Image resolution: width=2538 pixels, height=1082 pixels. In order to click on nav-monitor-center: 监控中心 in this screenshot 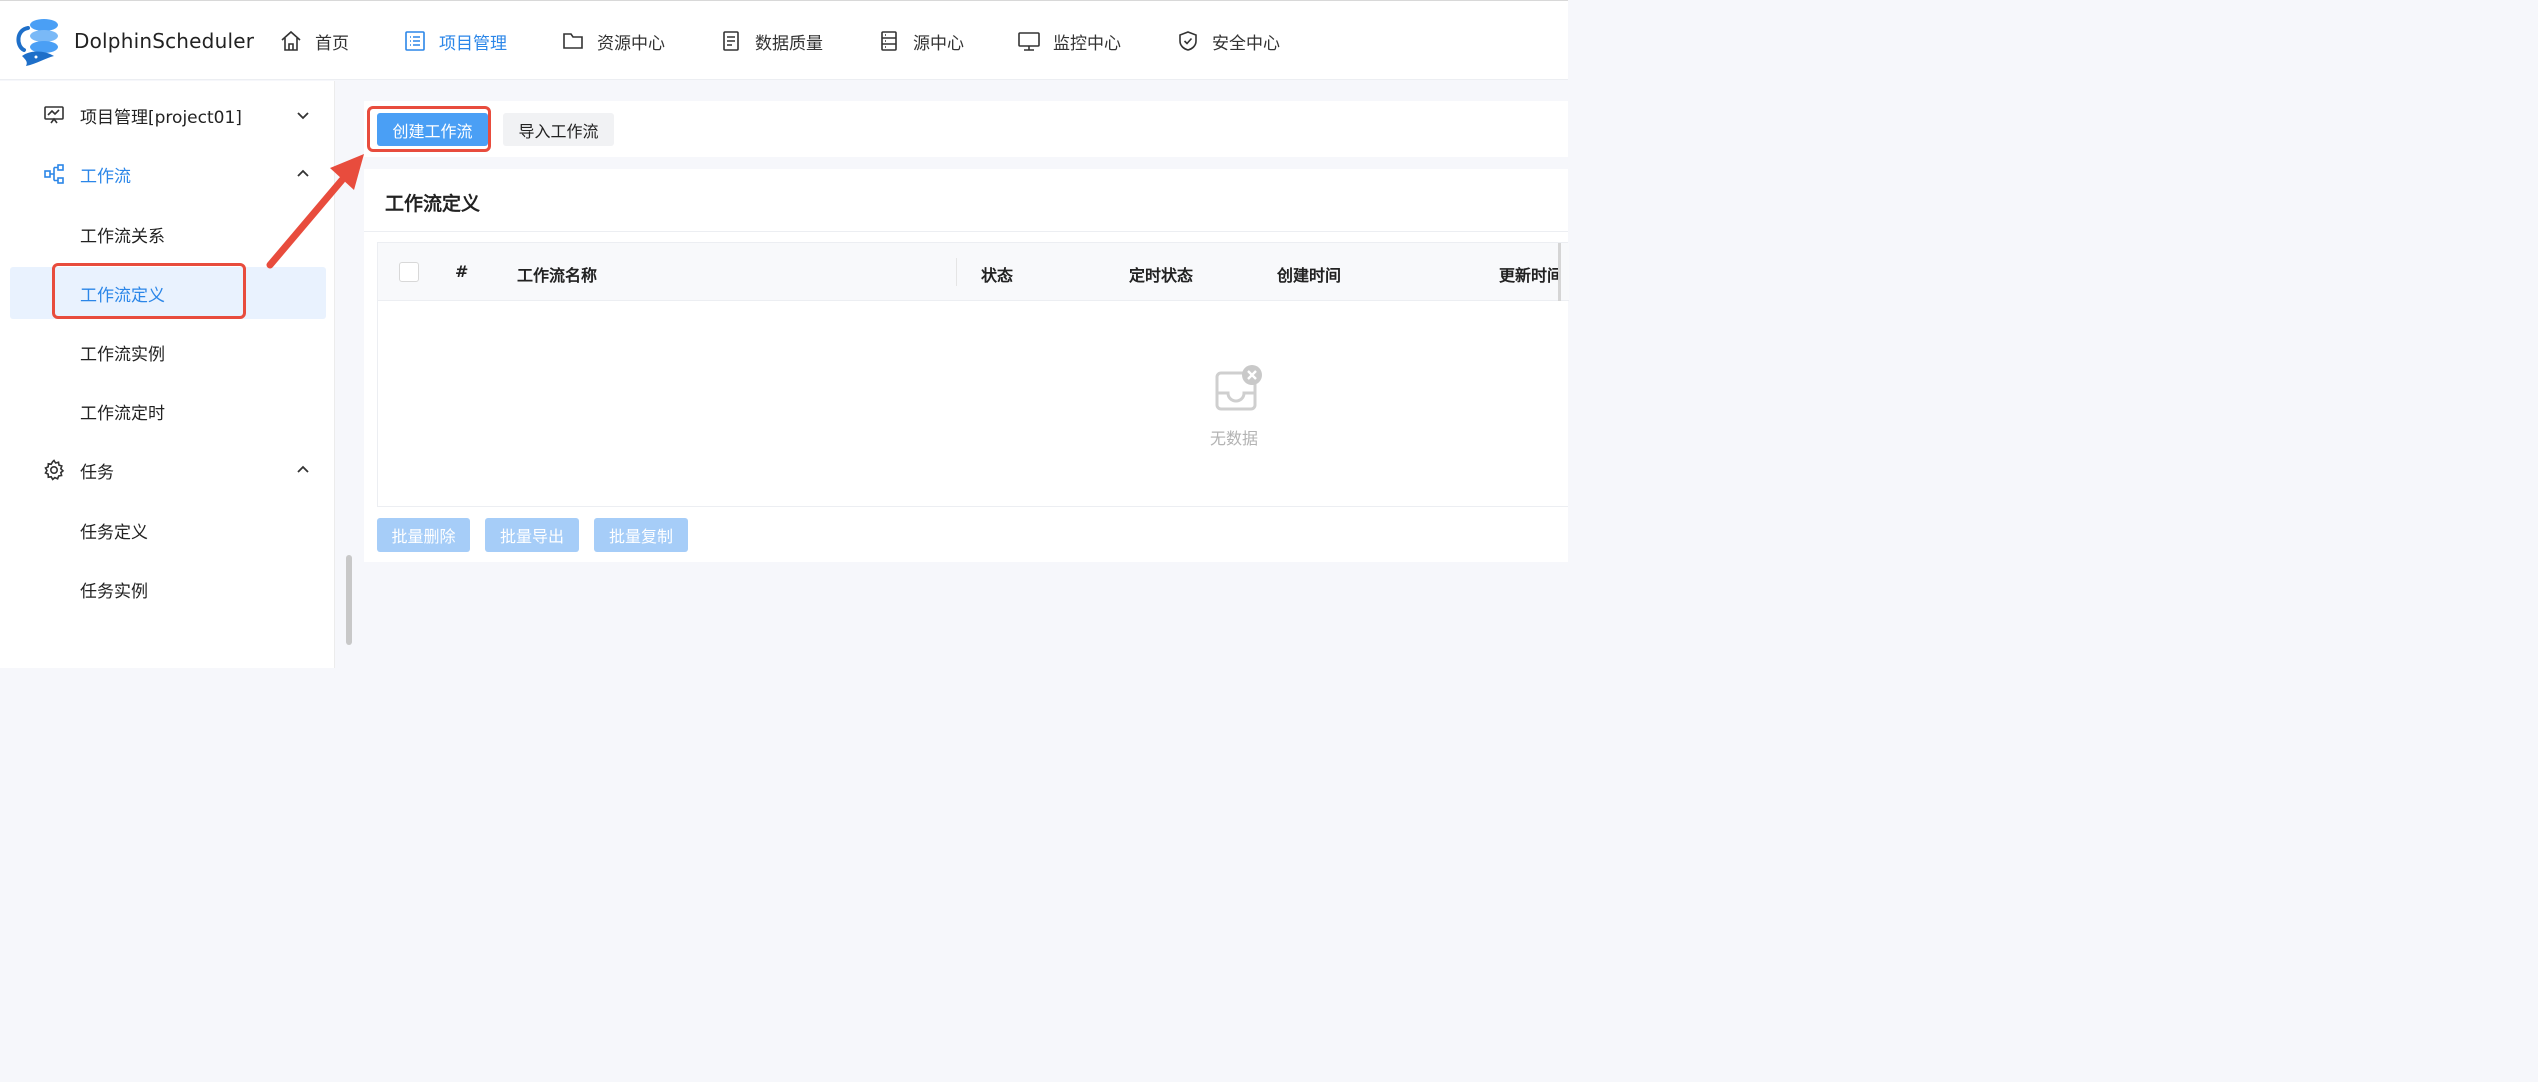, I will do `click(1069, 41)`.